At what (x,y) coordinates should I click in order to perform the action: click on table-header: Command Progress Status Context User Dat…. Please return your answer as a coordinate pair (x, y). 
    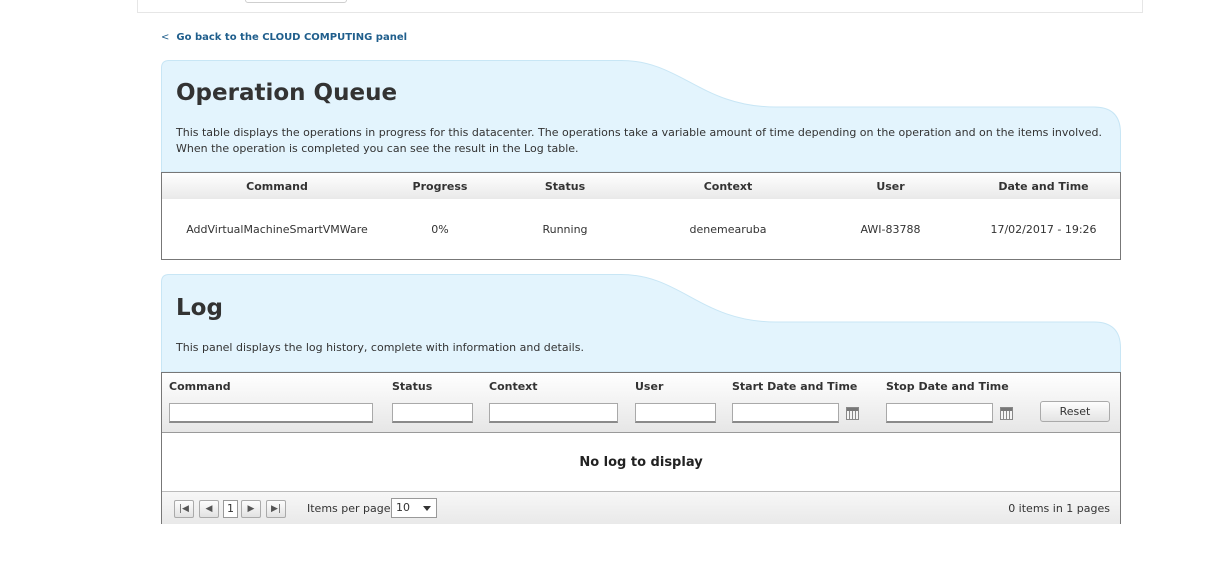
    Looking at the image, I should click on (641, 186).